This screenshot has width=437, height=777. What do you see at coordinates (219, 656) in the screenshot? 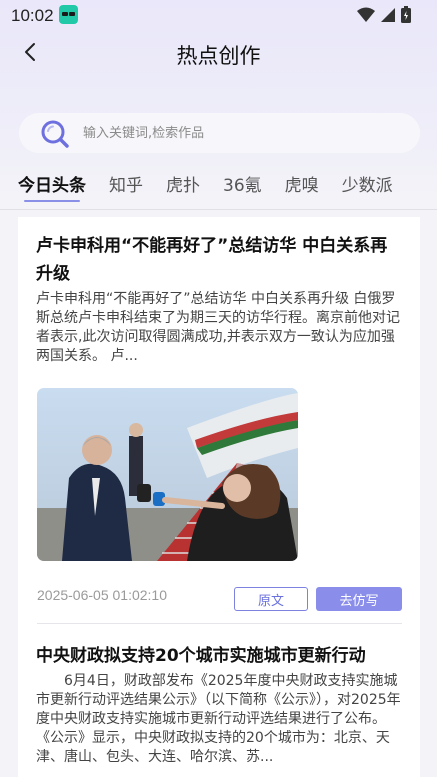
I see `article-title: 中央财政拟支持20个城市实施城市更新行动` at bounding box center [219, 656].